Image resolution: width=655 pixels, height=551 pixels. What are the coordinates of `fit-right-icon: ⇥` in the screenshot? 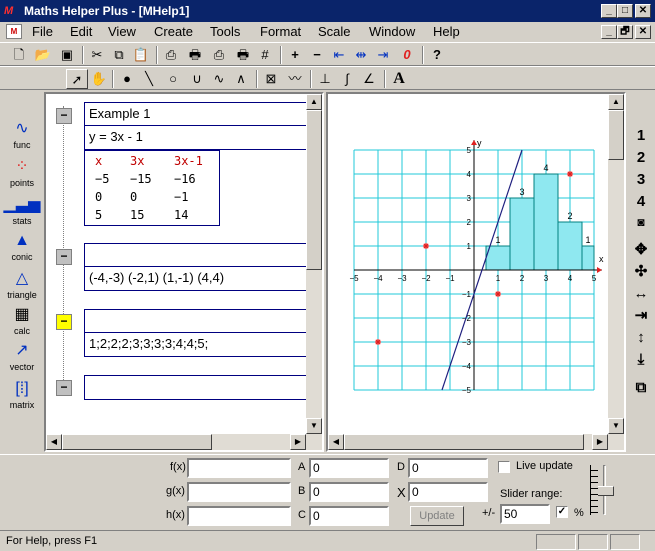 It's located at (383, 55).